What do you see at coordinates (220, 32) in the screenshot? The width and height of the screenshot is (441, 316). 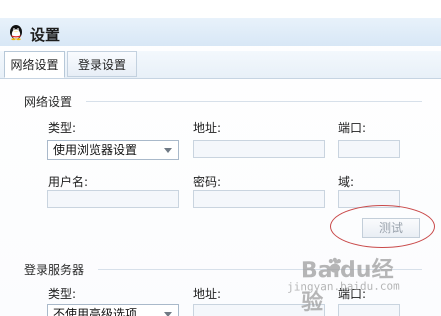 I see `title-bar` at bounding box center [220, 32].